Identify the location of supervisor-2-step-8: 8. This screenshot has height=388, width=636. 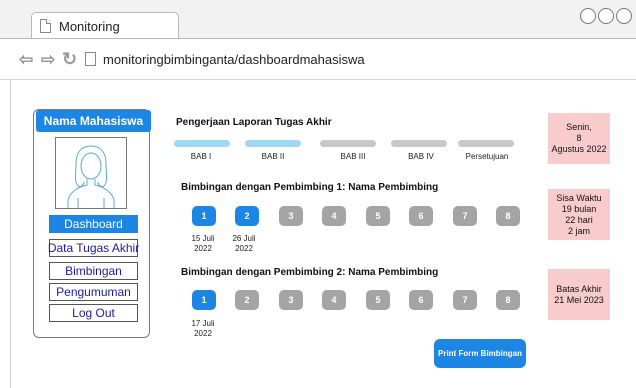
(508, 300).